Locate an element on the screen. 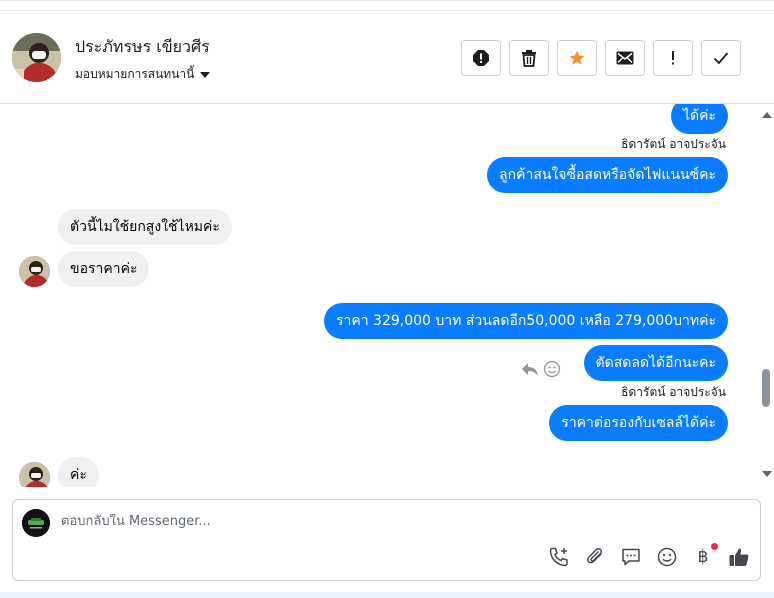 This screenshot has width=774, height=598. chat-bubble-icon is located at coordinates (631, 557).